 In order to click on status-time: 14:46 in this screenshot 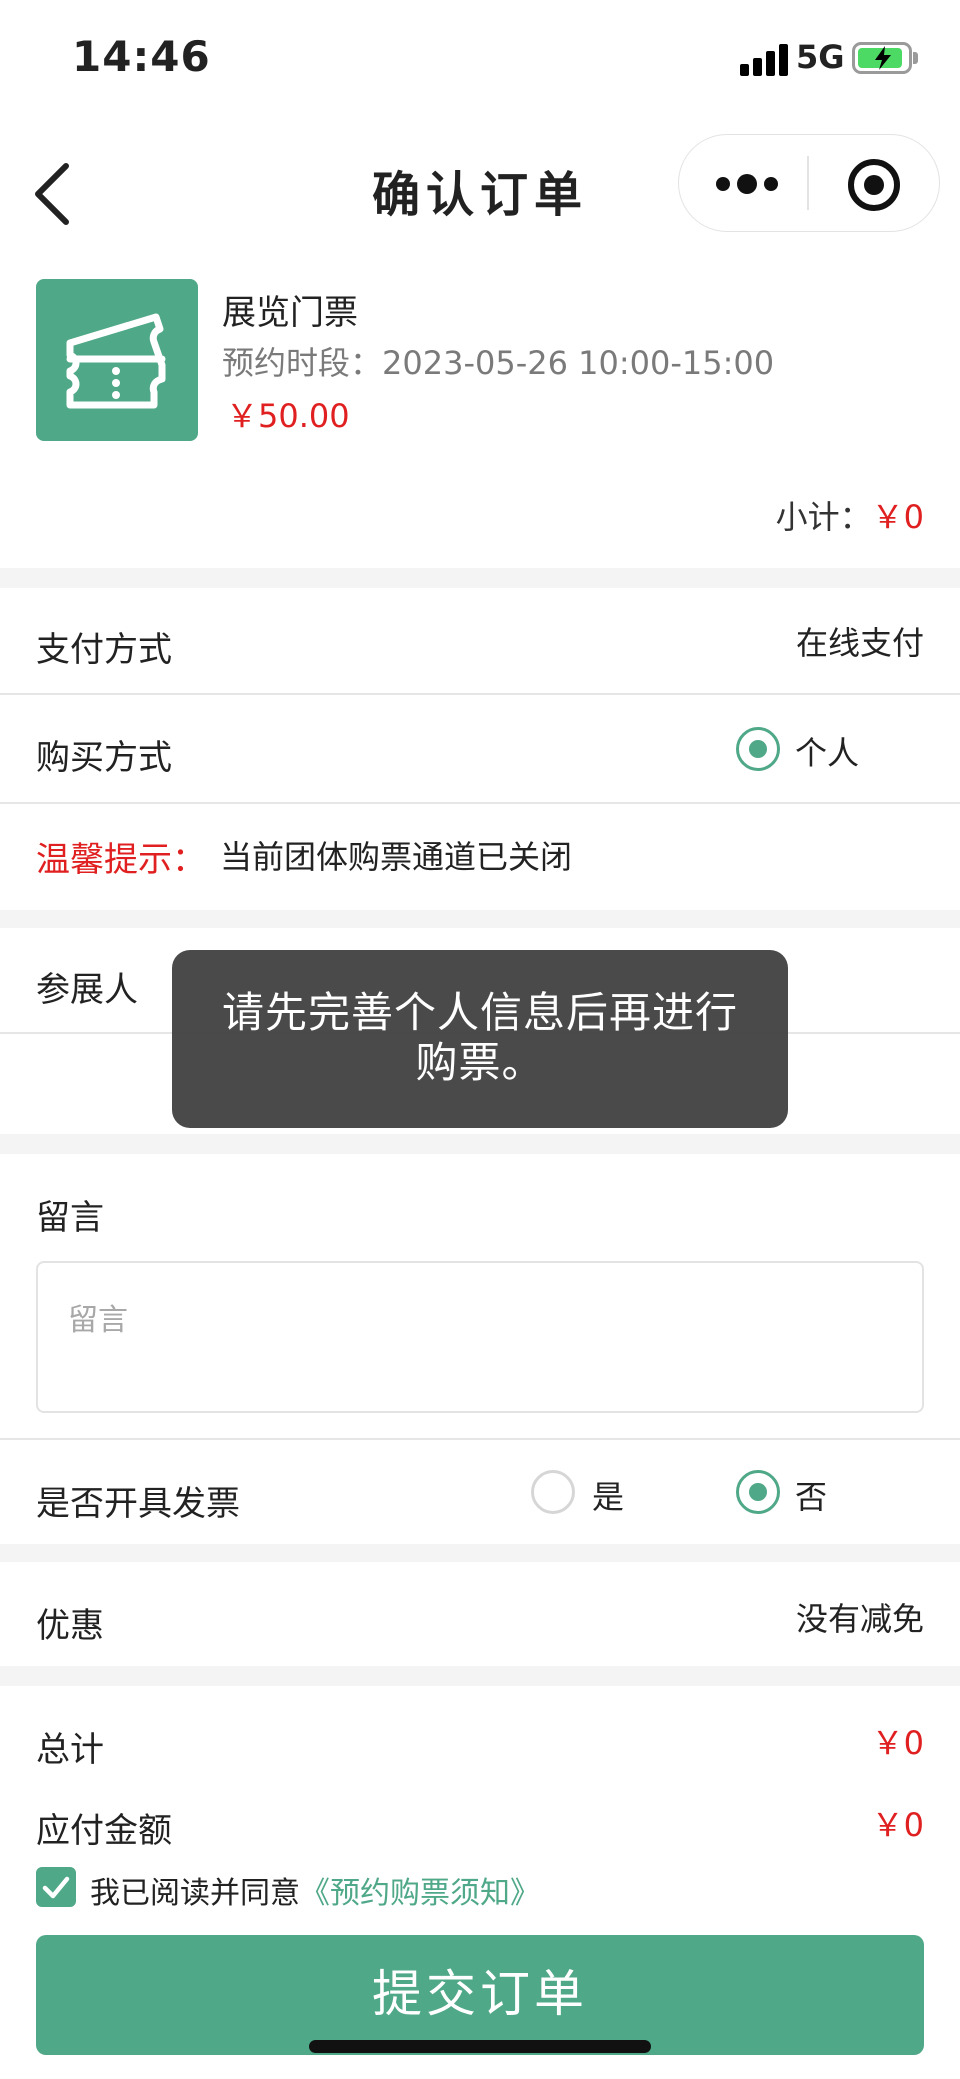, I will do `click(141, 56)`.